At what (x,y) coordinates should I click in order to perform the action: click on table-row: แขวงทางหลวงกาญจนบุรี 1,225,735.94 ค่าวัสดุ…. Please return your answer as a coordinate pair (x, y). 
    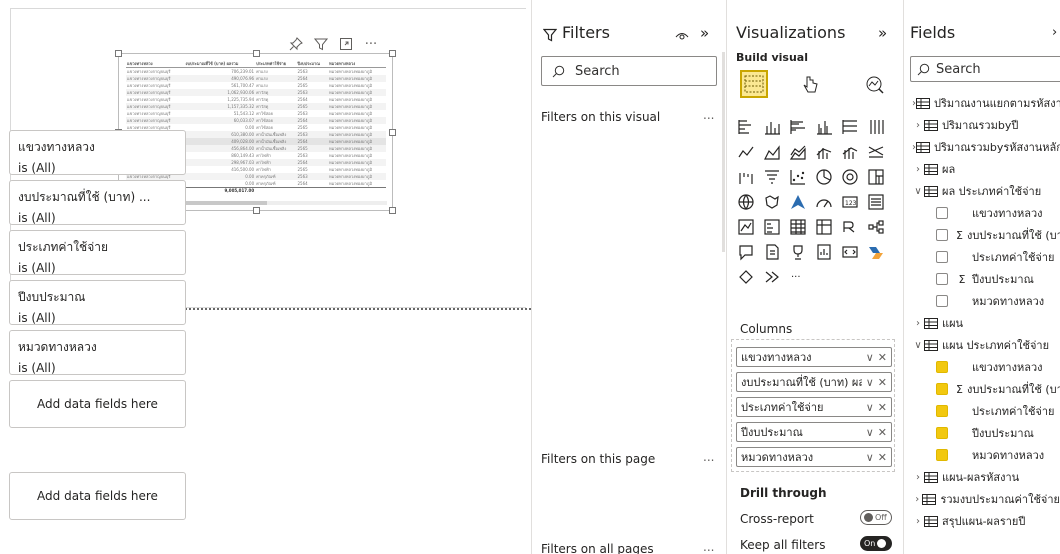
    Looking at the image, I should click on (256, 99).